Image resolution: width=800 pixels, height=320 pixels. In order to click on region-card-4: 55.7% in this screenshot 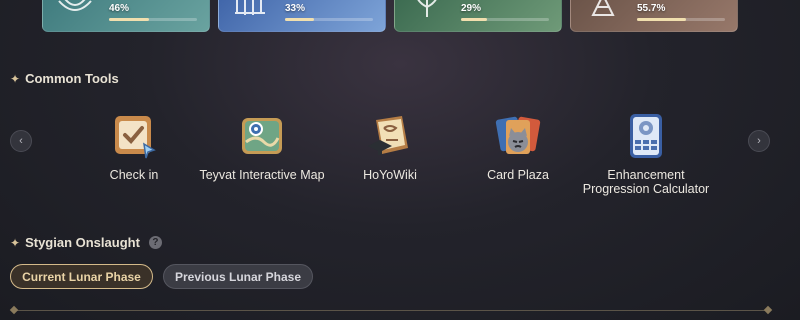, I will do `click(654, 16)`.